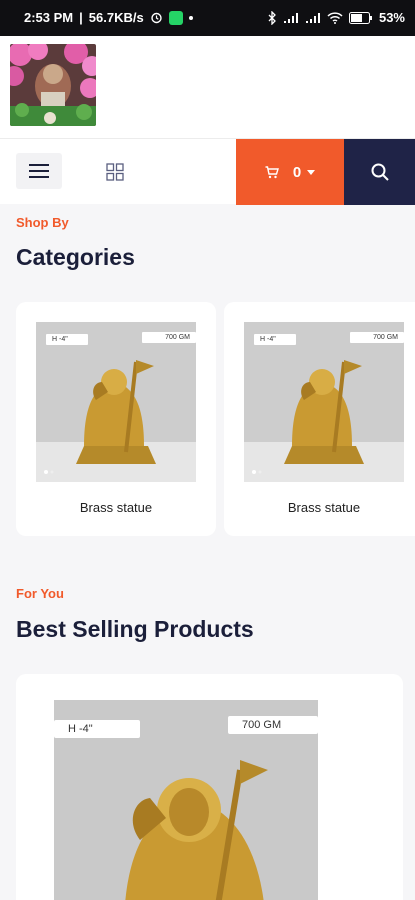 Image resolution: width=415 pixels, height=900 pixels. I want to click on status-time: 2:53 PM, so click(49, 17).